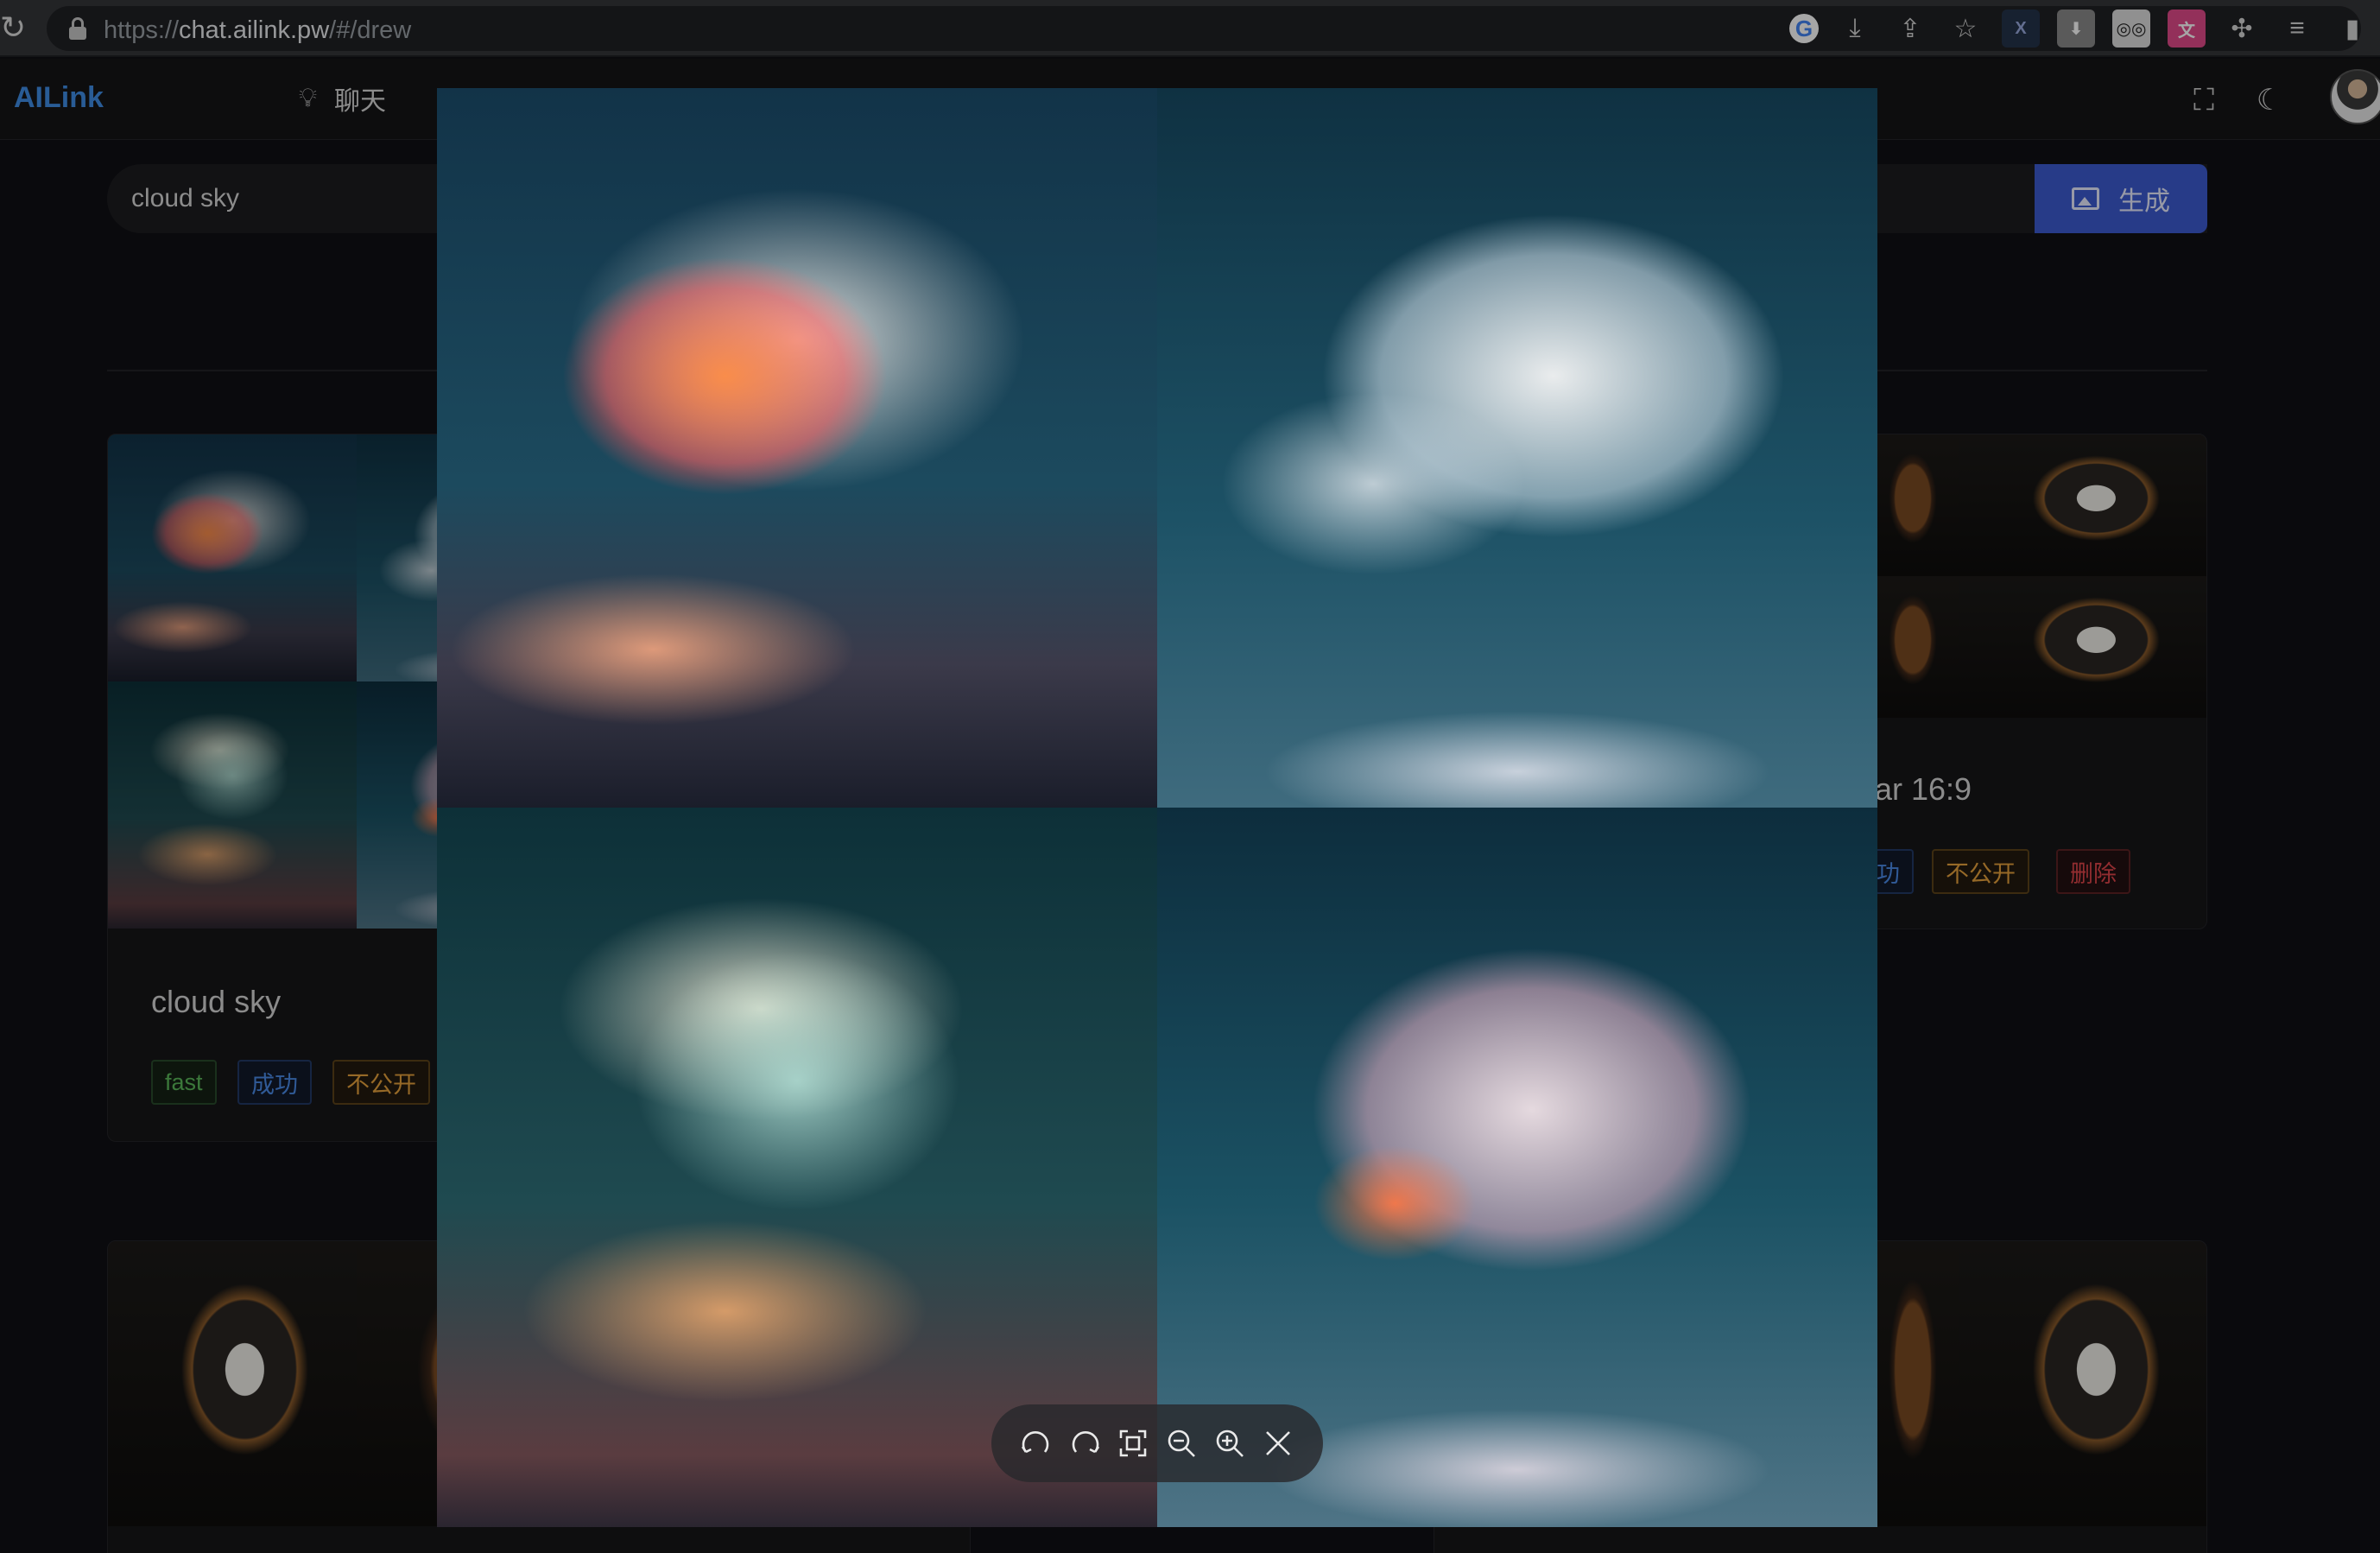  Describe the element at coordinates (1181, 1443) in the screenshot. I see `zoom-out-icon` at that location.